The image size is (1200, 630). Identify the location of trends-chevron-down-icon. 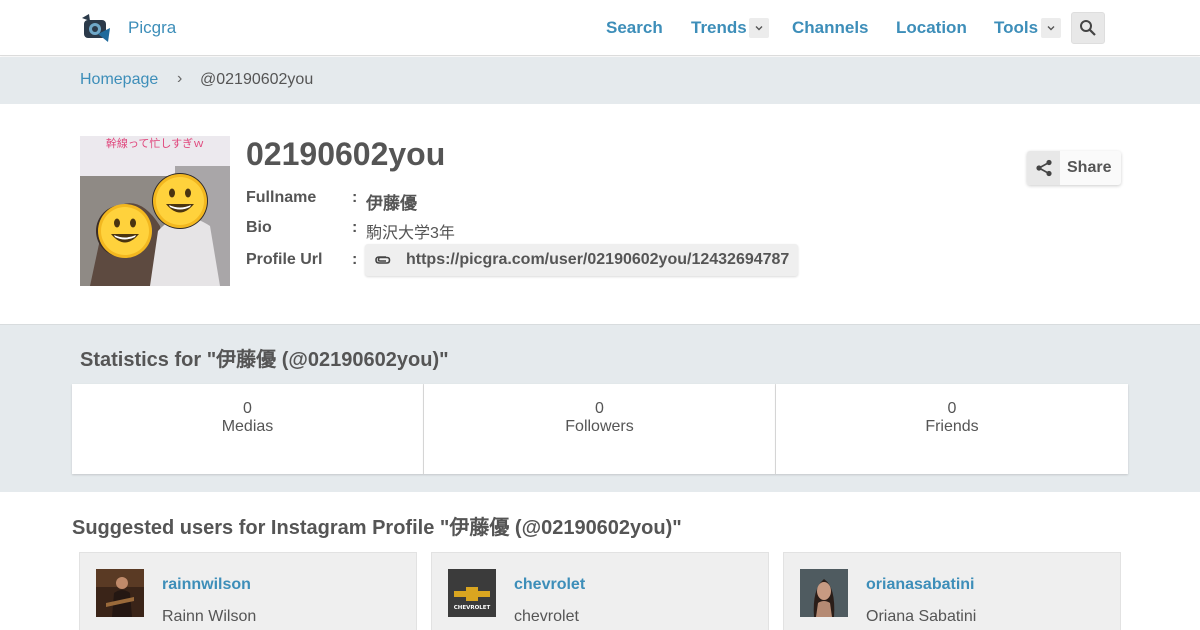
(759, 28).